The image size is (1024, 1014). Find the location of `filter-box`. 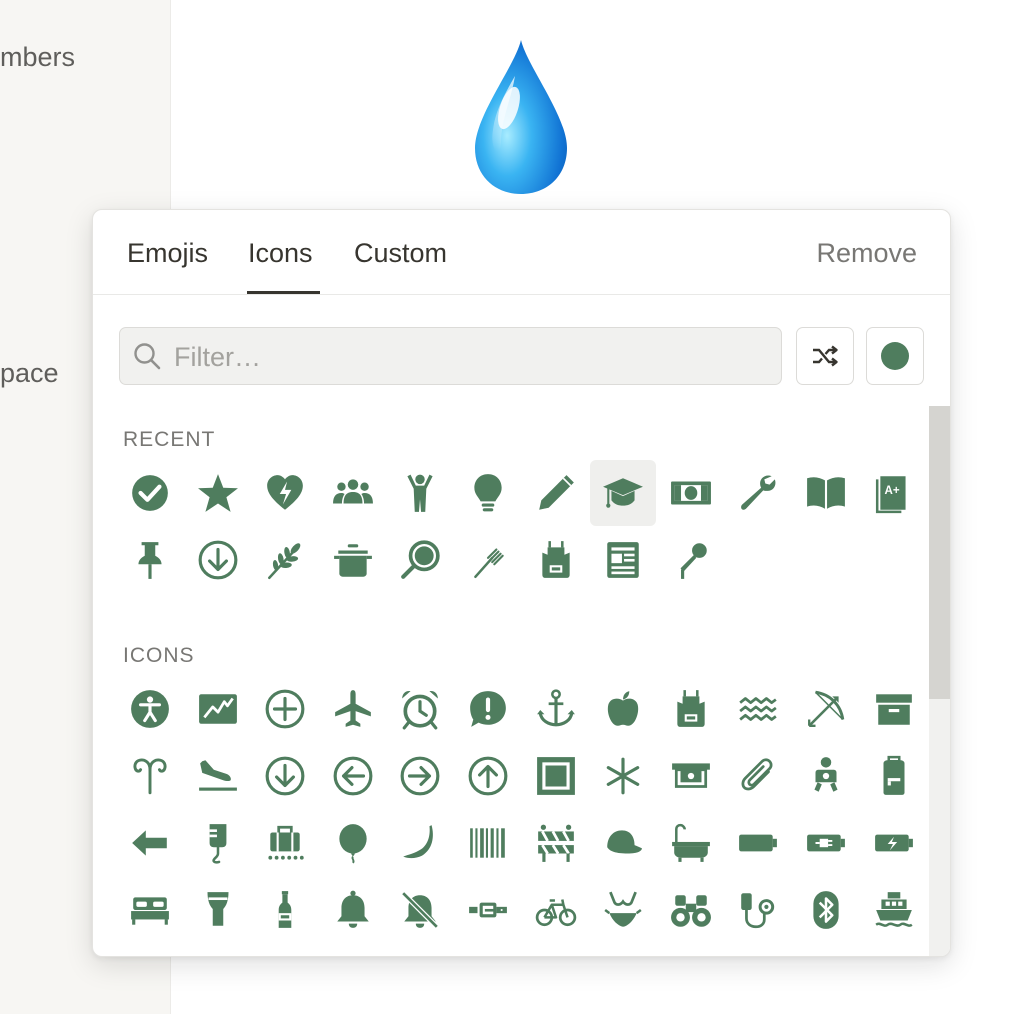

filter-box is located at coordinates (450, 356).